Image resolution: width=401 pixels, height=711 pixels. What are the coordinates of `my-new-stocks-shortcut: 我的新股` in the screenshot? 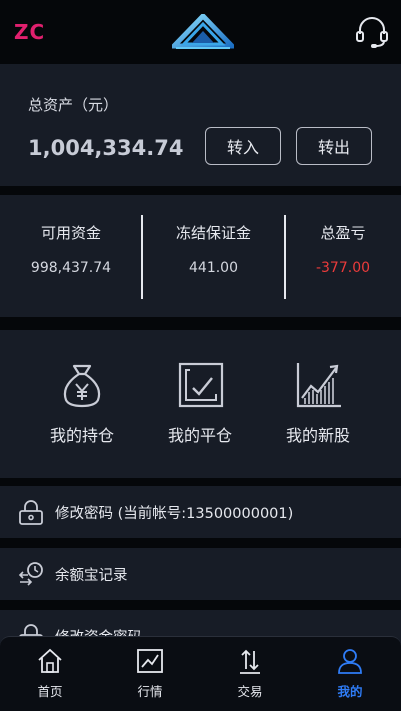 It's located at (318, 403).